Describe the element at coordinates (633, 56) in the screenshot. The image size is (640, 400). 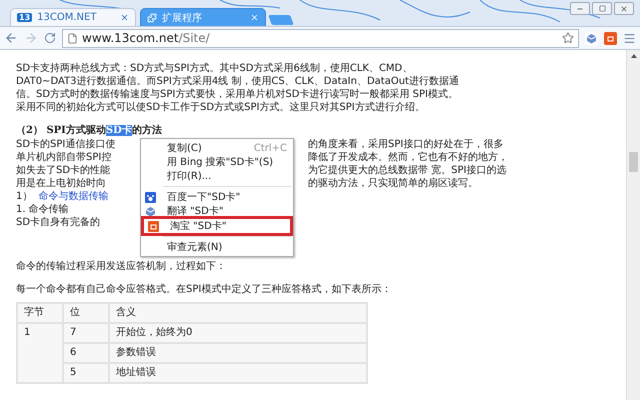
I see `scroll-up-icon` at that location.